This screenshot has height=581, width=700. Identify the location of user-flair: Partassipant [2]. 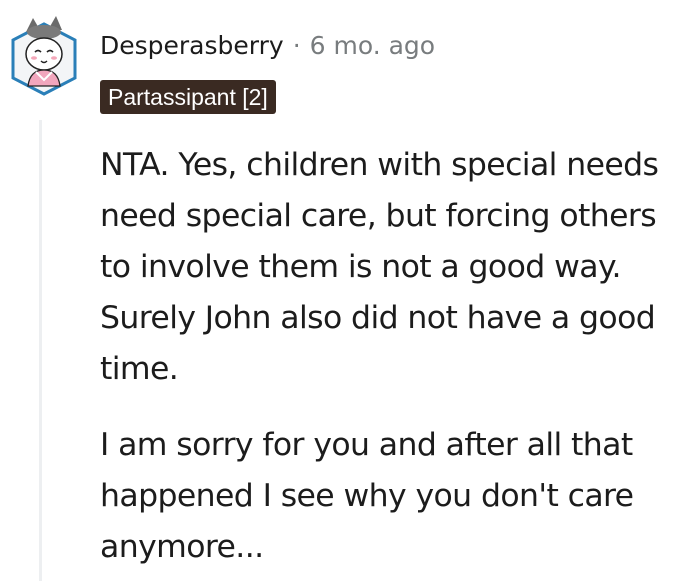
(188, 97).